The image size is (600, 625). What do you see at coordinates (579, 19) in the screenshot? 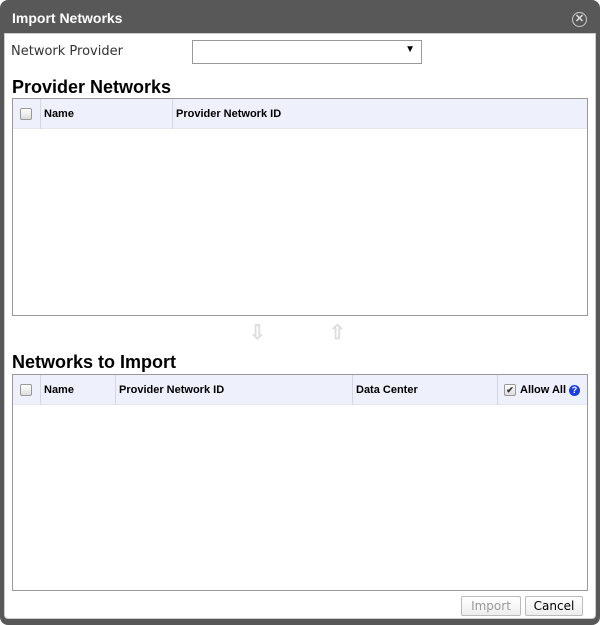
I see `close-icon: ✕` at bounding box center [579, 19].